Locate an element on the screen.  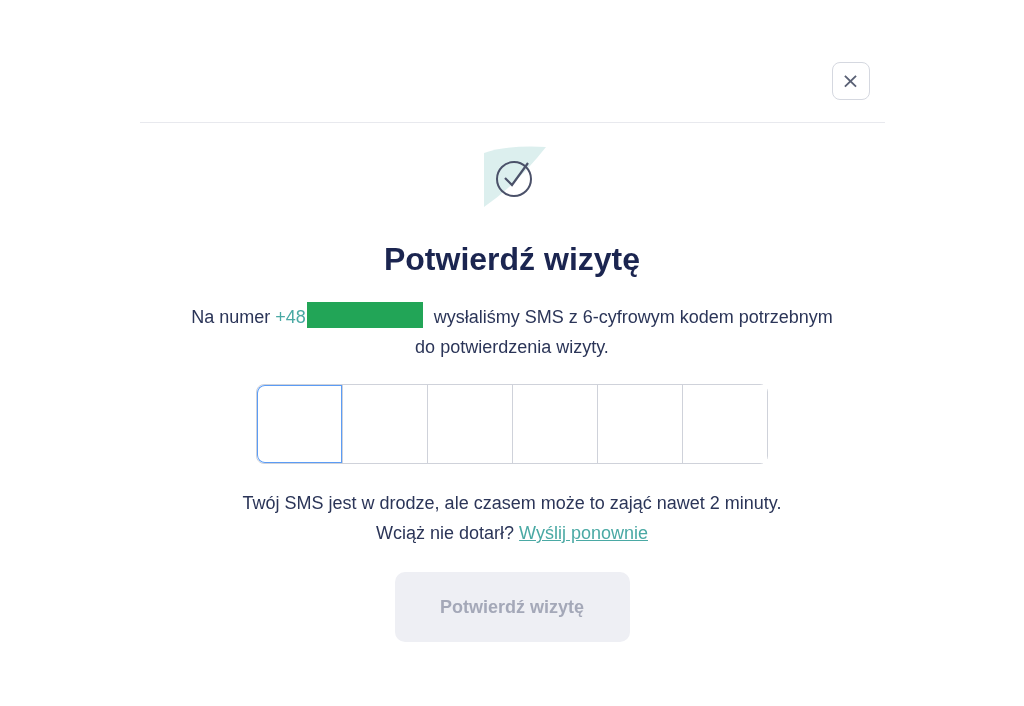
sms-message: Na numer +48 wysłaliśmy SMS z 6-cyfrowym kodem potrzebnym do potwierdzenia wizyty. is located at coordinates (512, 332).